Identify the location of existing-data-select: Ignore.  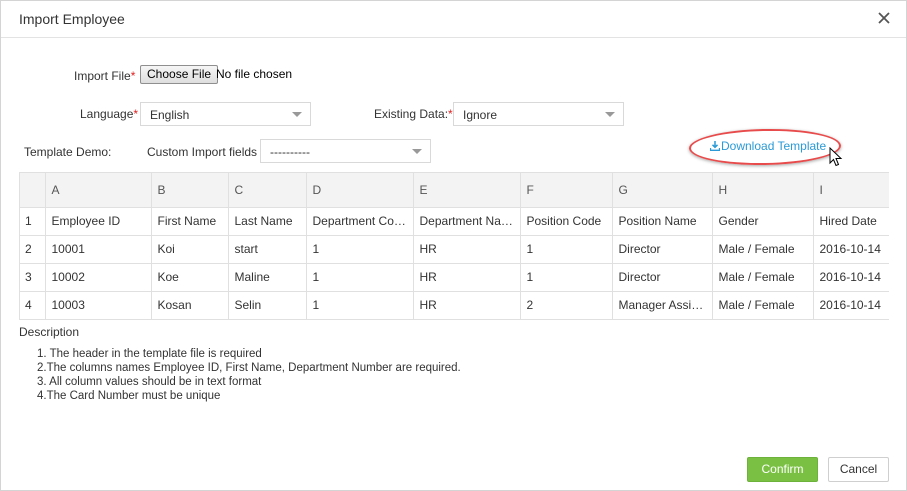
(538, 114).